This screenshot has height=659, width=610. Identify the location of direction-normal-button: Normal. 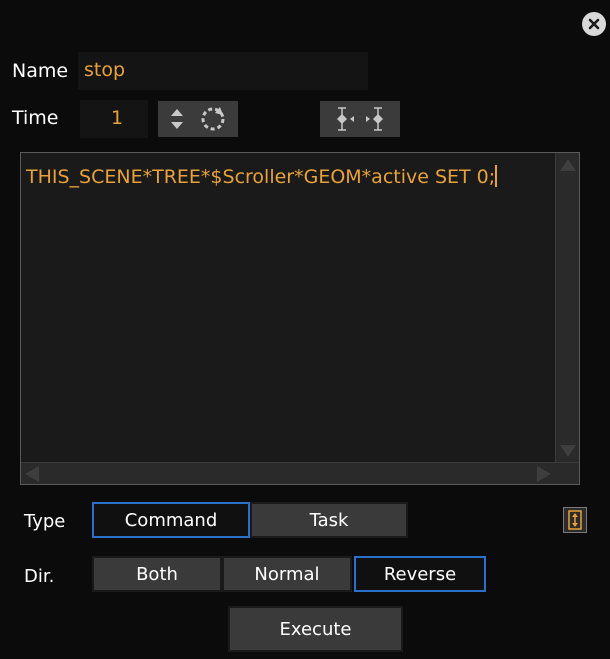
(287, 574).